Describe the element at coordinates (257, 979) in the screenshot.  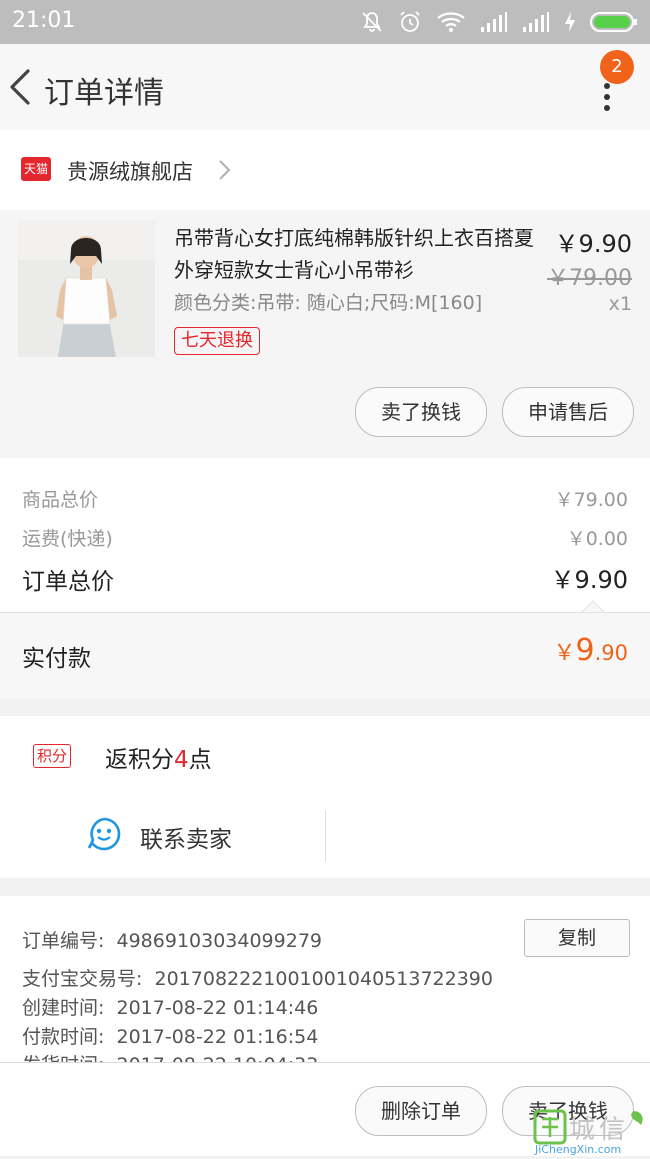
I see `alipay-number: 支付宝交易号: 2017082221001001040513722390` at that location.